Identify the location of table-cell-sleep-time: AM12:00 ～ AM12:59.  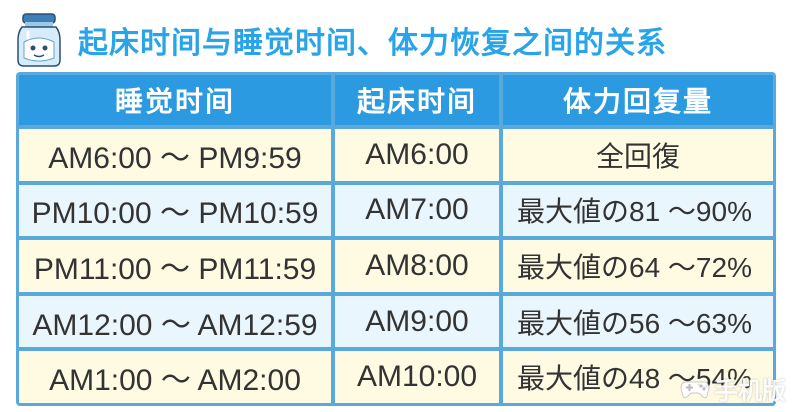
(175, 321).